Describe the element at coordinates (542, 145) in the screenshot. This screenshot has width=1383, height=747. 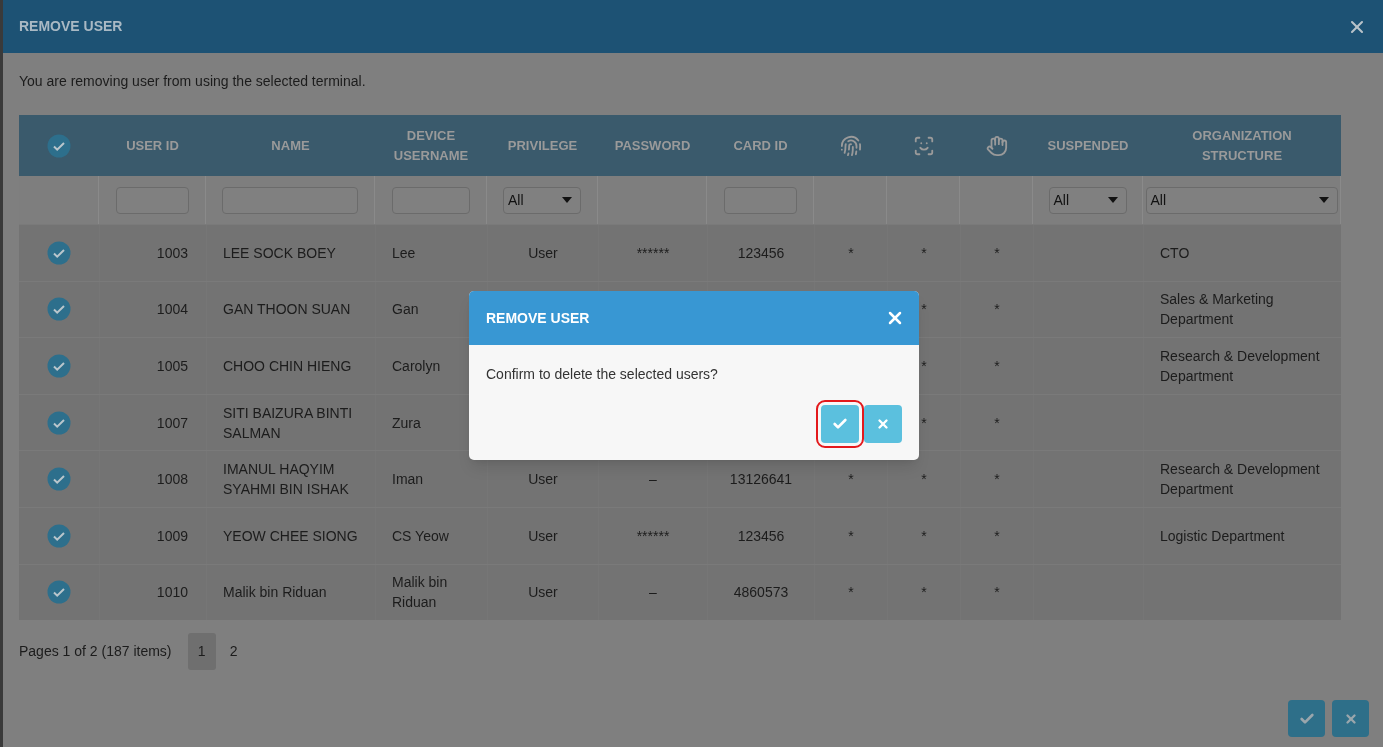
I see `column-header: PRIVILEGE` at that location.